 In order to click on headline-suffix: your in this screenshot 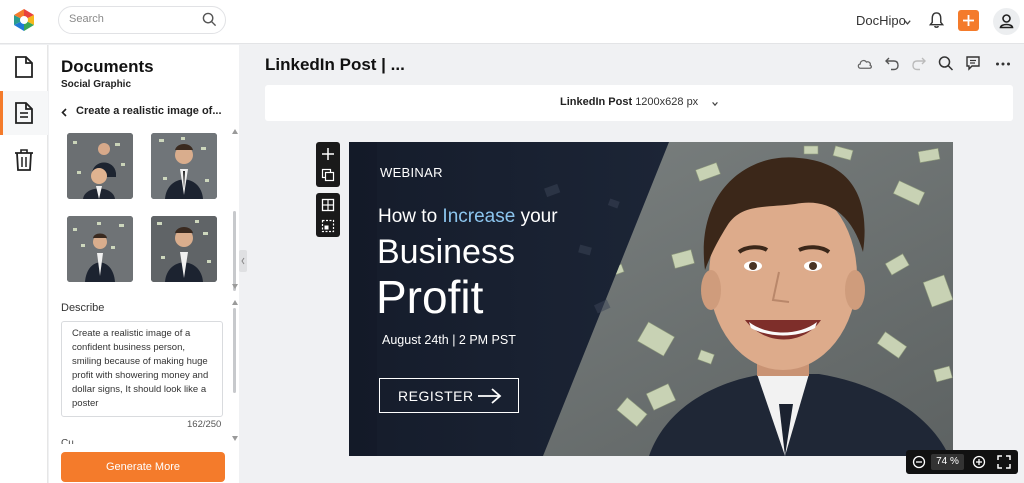, I will do `click(536, 216)`.